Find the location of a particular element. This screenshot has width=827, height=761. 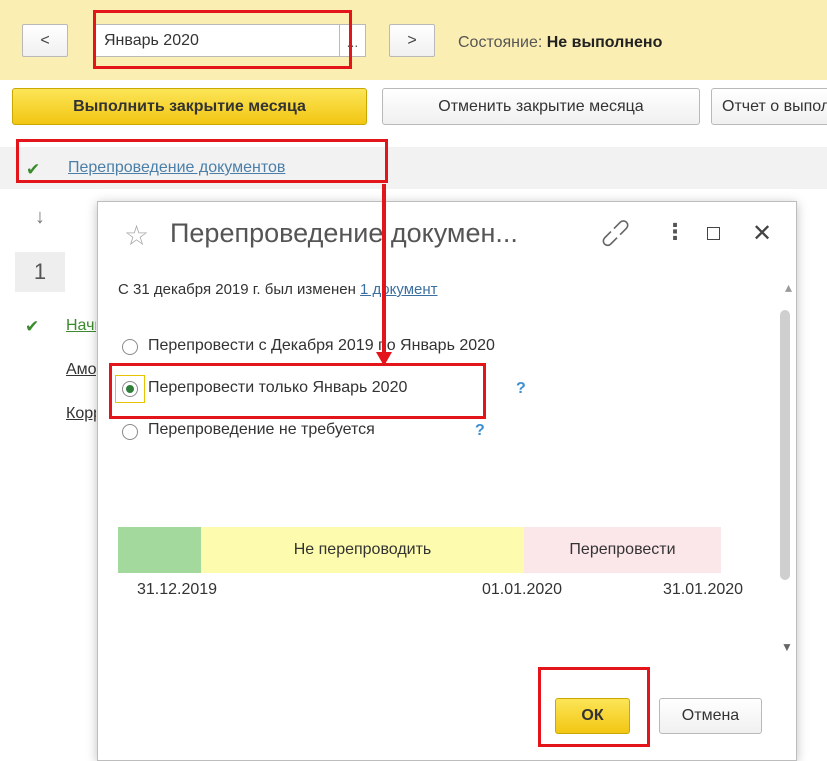

cancel-button: Отмена is located at coordinates (710, 716).